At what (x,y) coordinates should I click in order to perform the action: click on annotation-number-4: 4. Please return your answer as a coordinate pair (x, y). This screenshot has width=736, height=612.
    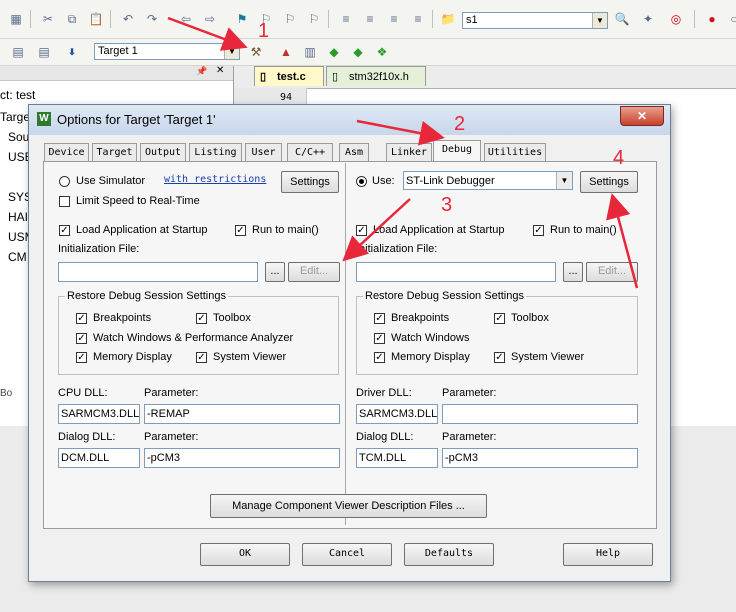
    Looking at the image, I should click on (619, 158).